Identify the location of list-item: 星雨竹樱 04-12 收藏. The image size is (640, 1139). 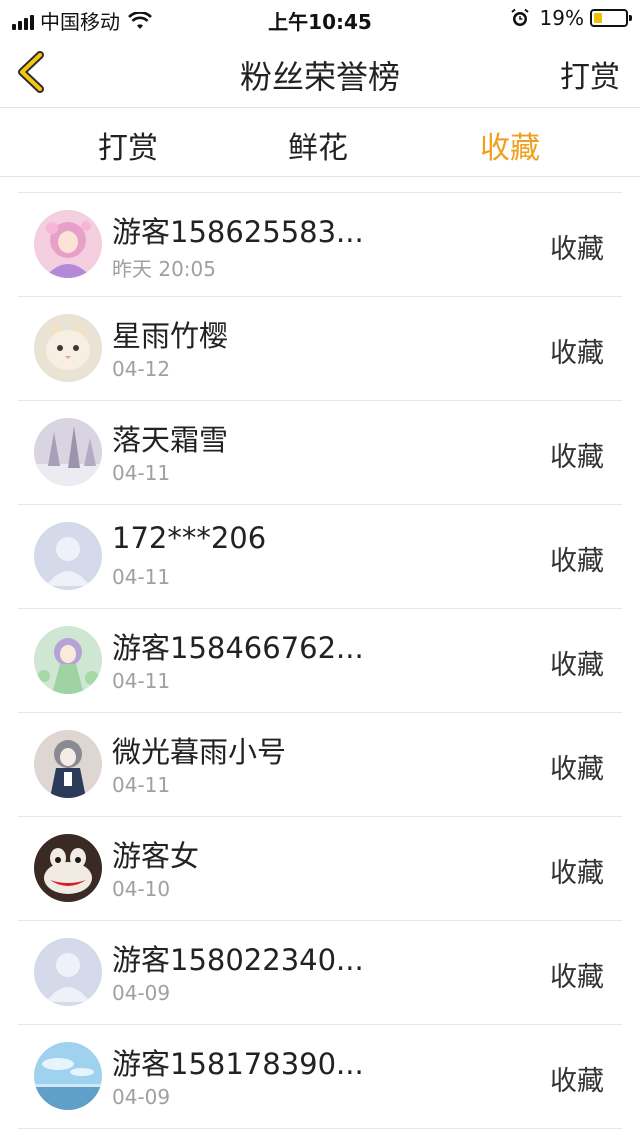
(320, 349).